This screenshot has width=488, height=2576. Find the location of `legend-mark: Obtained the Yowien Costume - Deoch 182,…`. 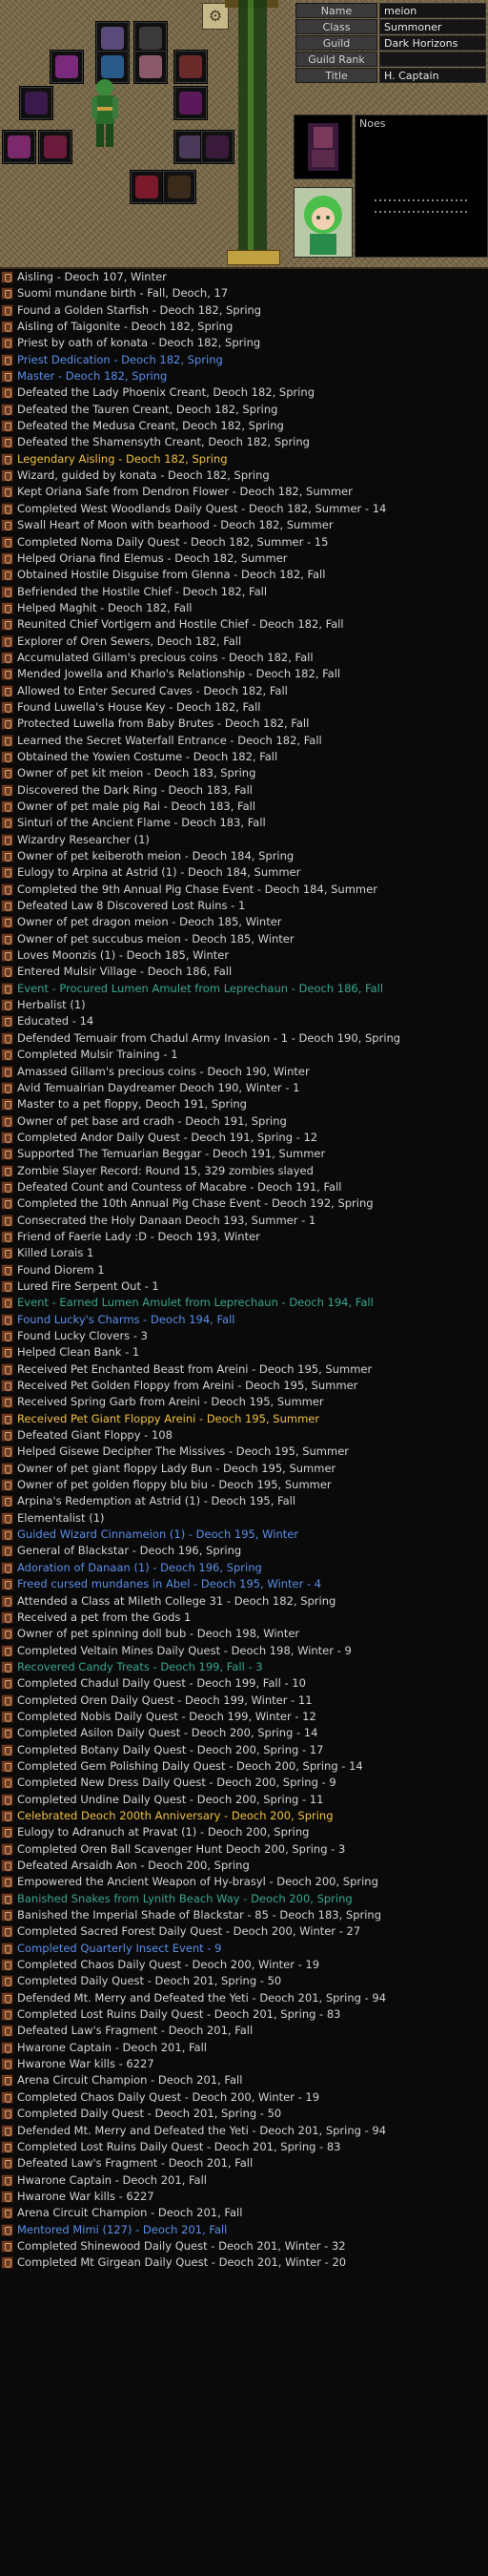

legend-mark: Obtained the Yowien Costume - Deoch 182,… is located at coordinates (244, 757).